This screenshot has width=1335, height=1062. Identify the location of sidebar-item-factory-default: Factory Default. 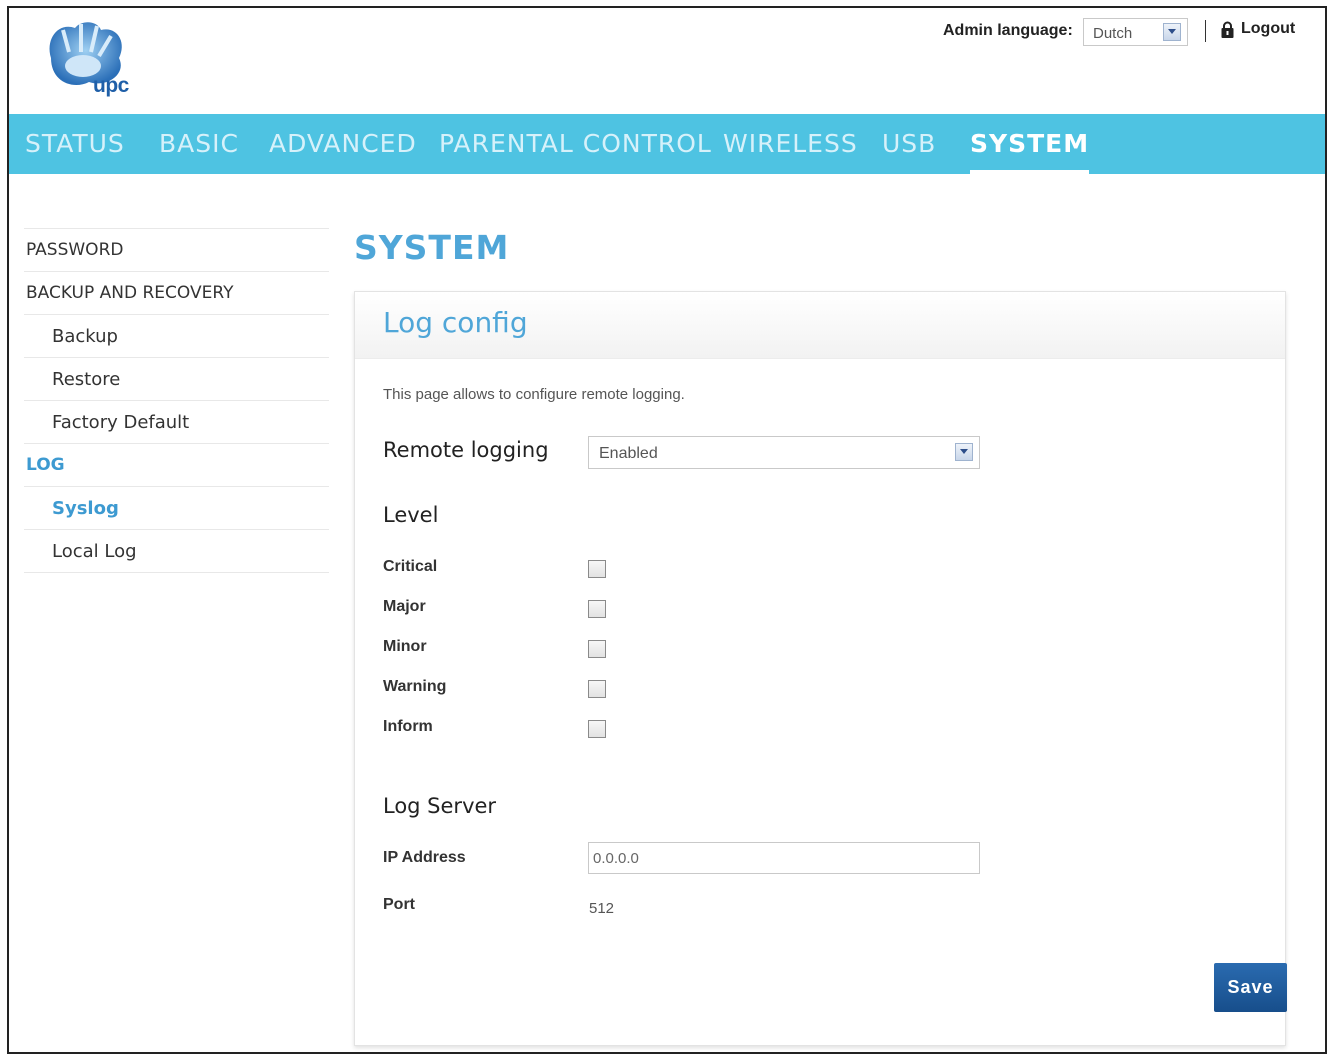
(176, 421).